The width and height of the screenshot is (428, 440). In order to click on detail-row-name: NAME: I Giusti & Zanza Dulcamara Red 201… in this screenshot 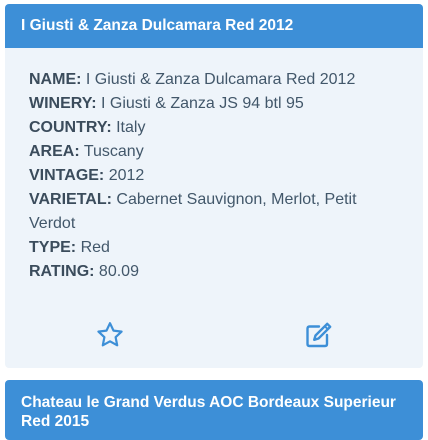, I will do `click(209, 80)`.